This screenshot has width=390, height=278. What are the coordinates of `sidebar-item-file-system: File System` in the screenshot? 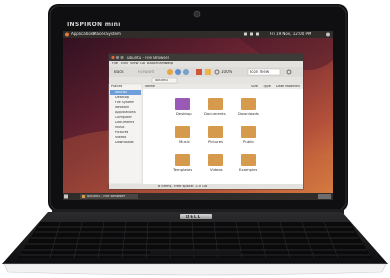 It's located at (124, 102).